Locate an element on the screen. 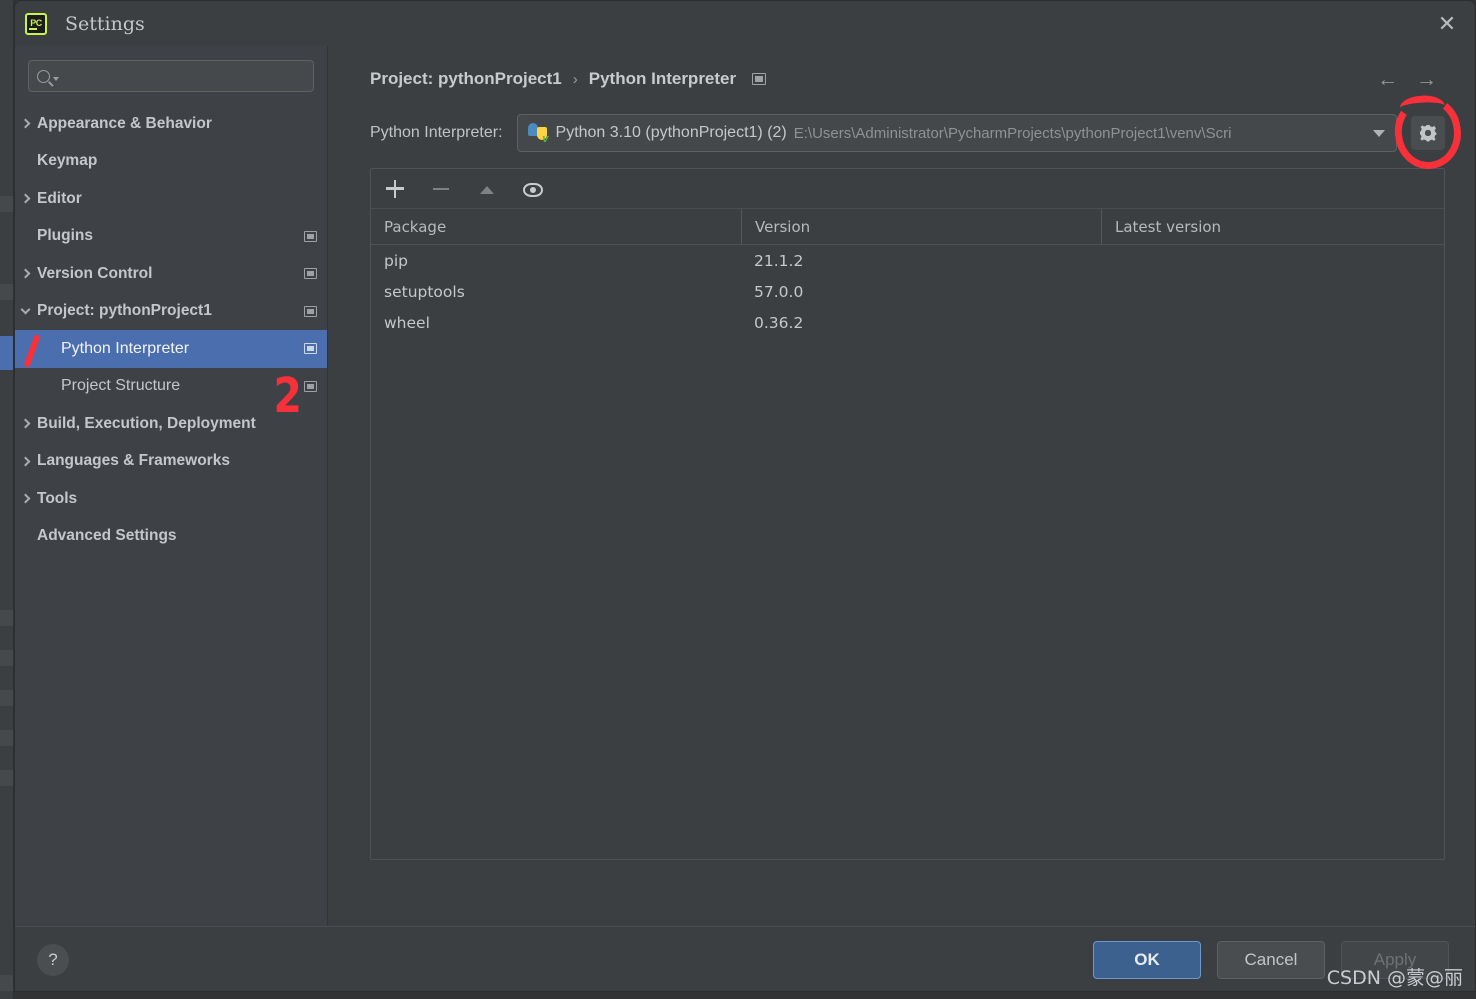 The image size is (1476, 999). packages-toolbar is located at coordinates (907, 189).